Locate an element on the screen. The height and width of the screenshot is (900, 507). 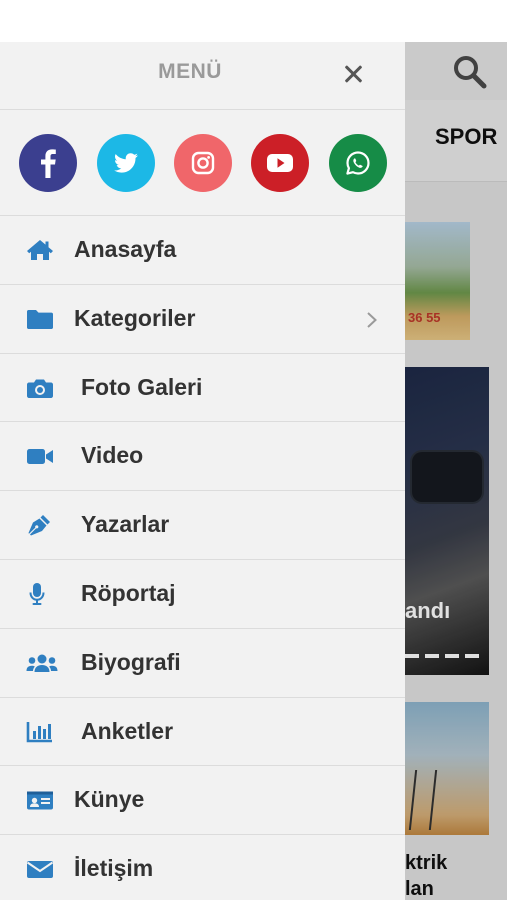
menu-label: Anketler is located at coordinates (127, 730).